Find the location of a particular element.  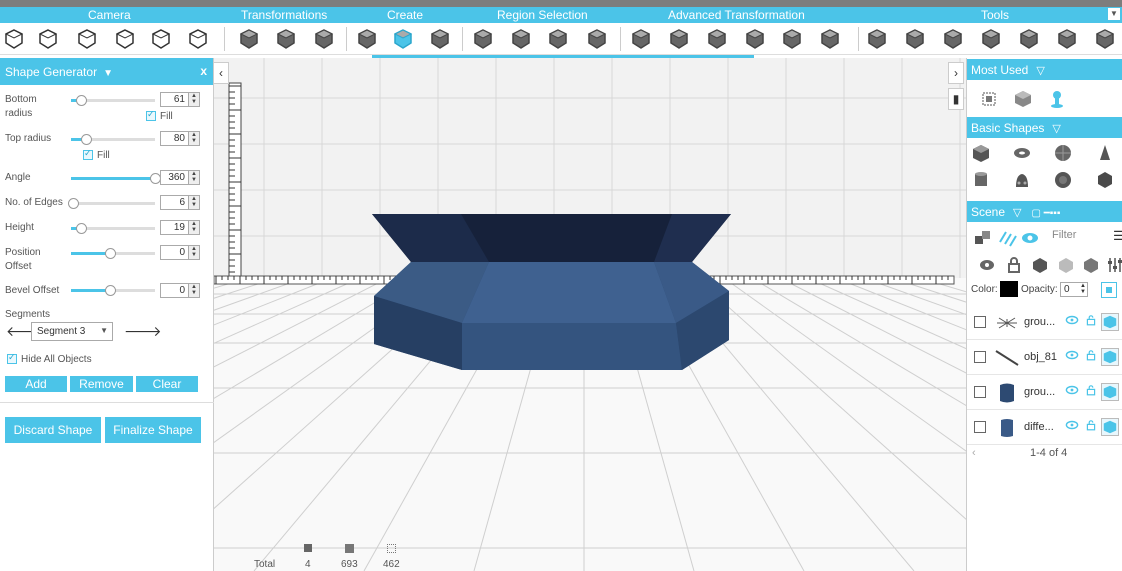

prev-page-icon: ‹ is located at coordinates (974, 453).